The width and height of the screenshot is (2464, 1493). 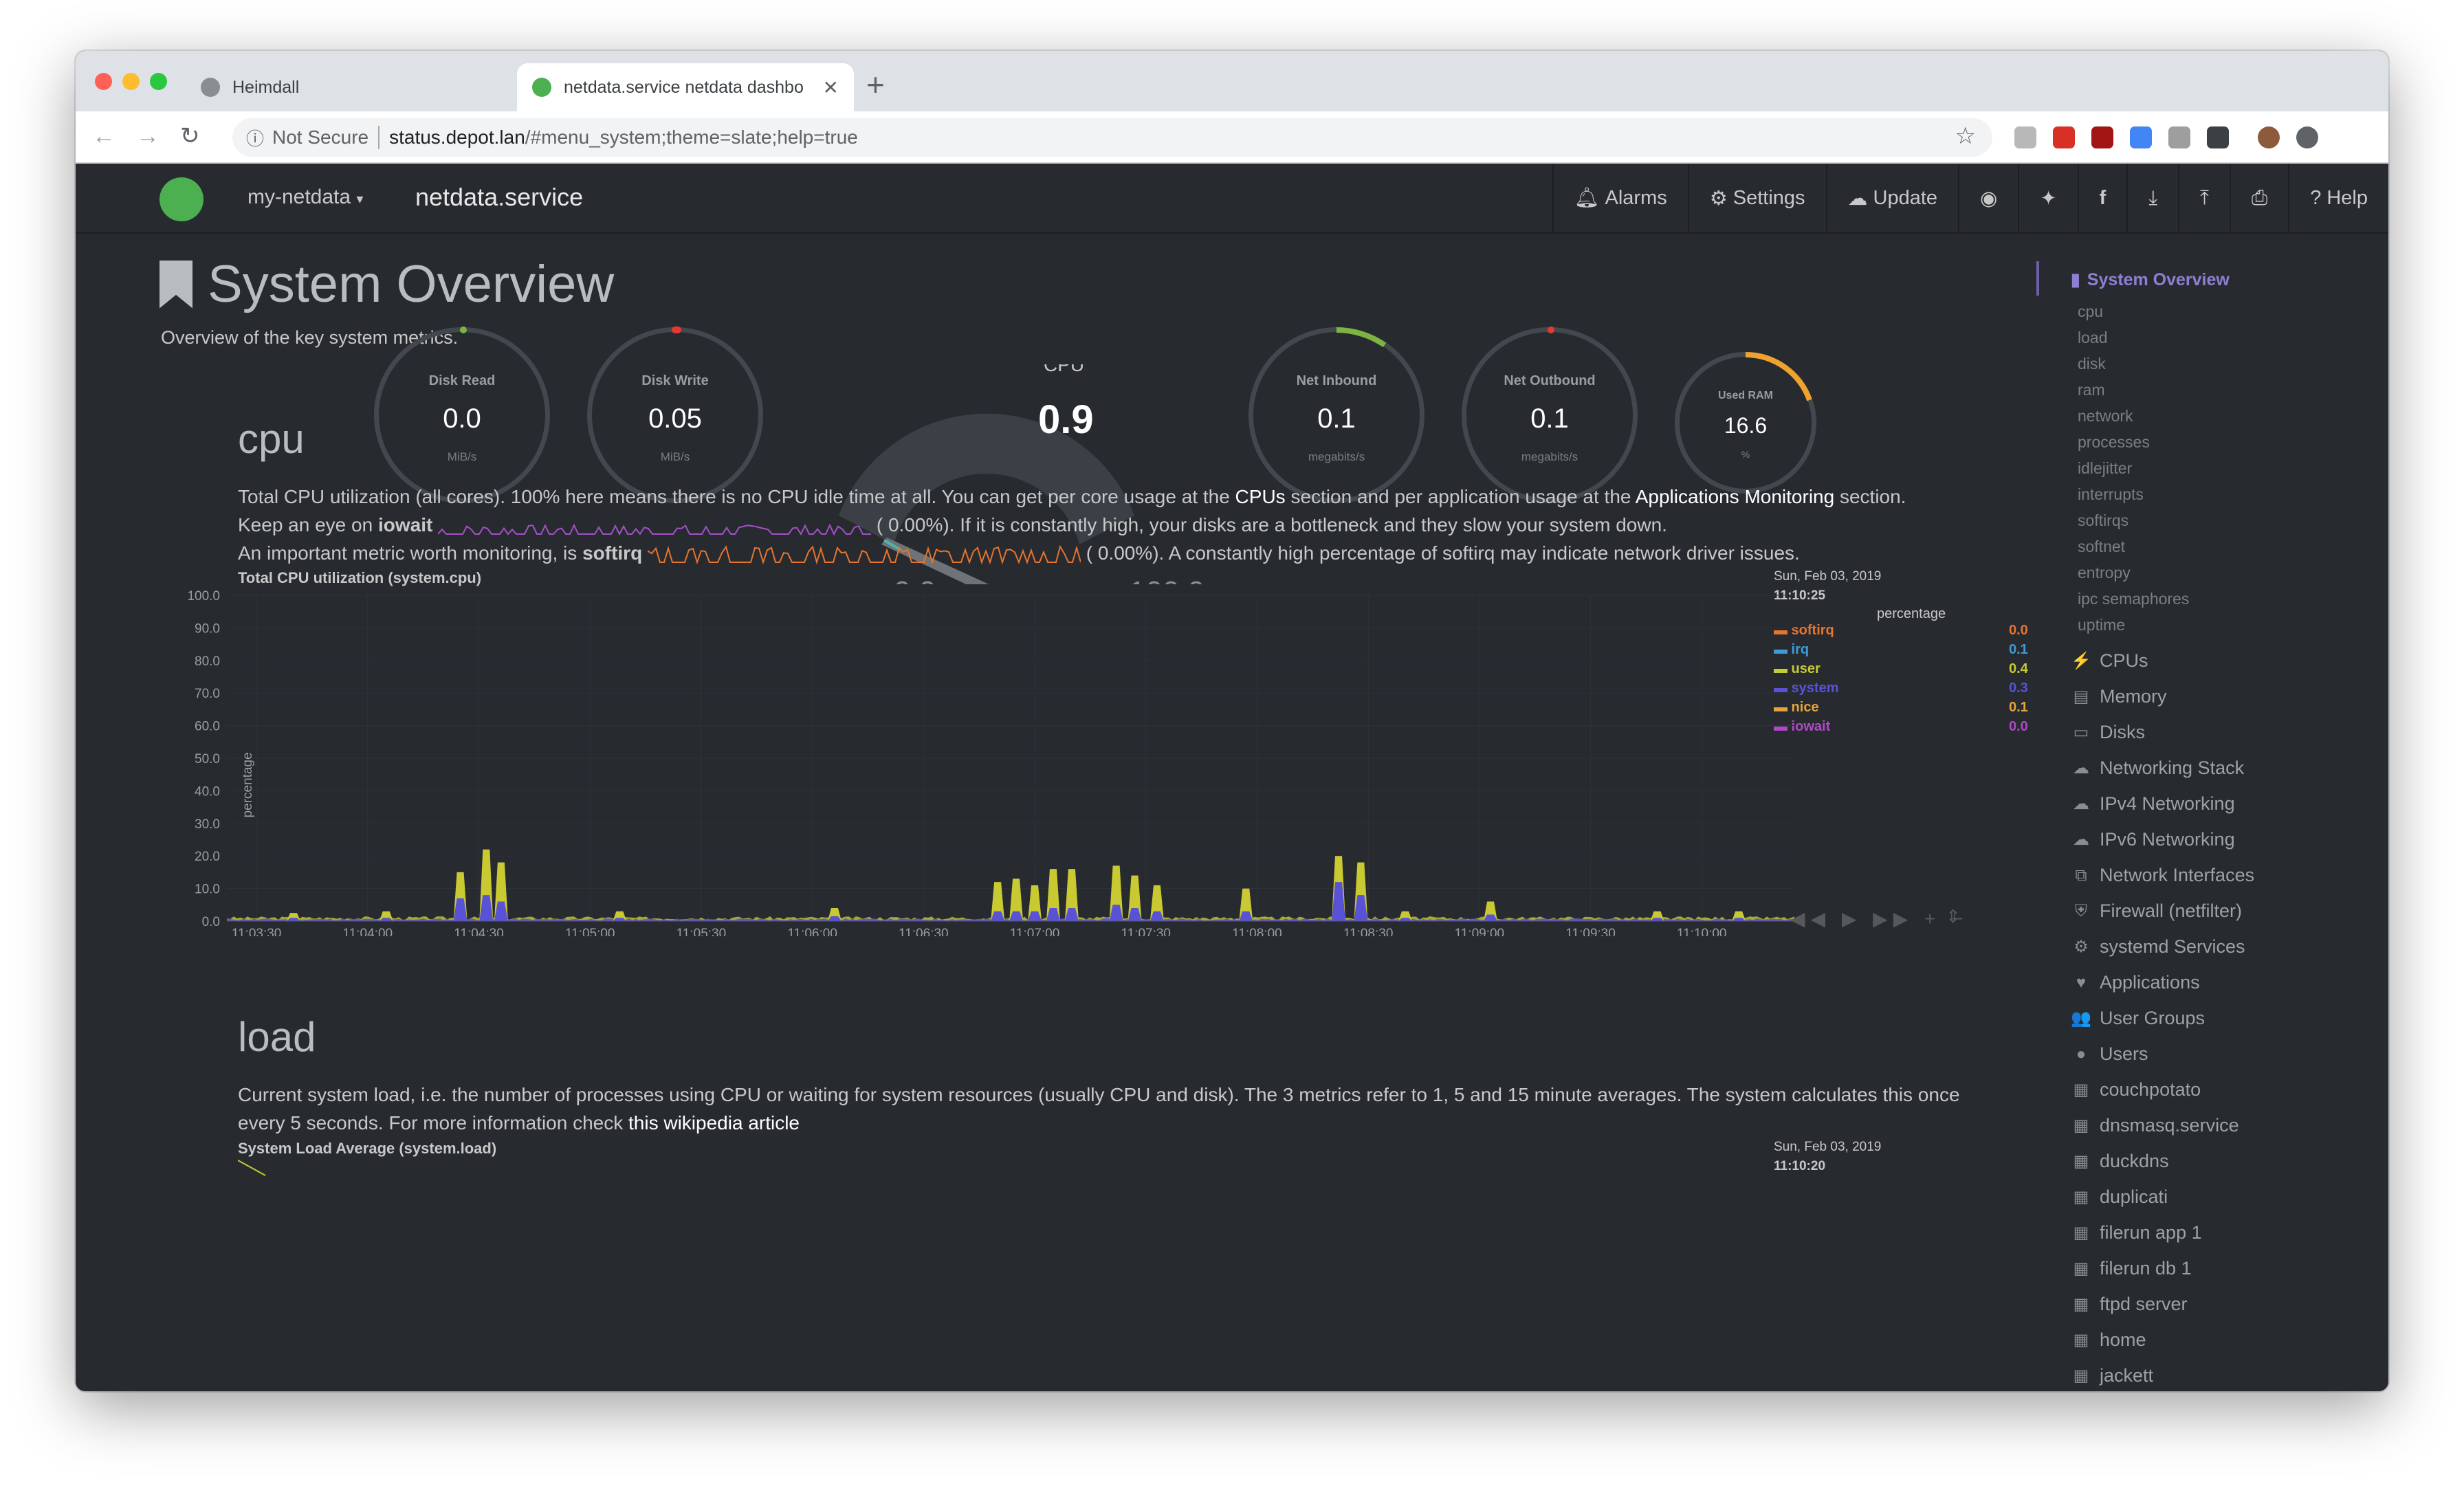 I want to click on settings-button: ⚙ Settings, so click(x=1756, y=198).